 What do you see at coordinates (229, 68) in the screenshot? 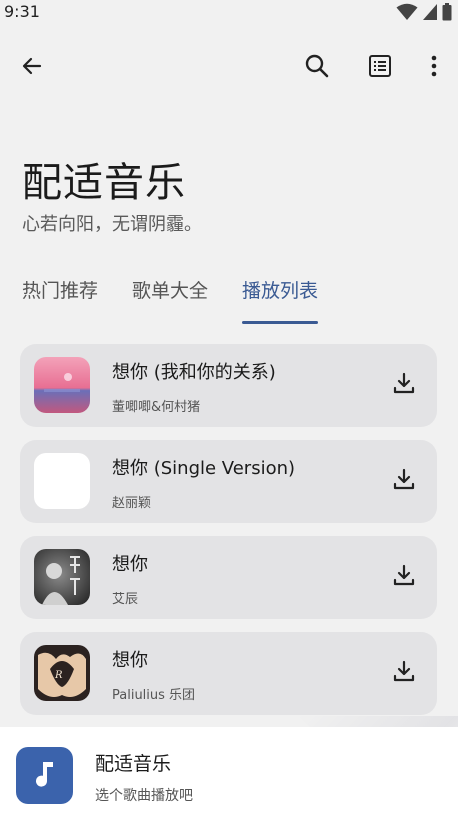
I see `app-bar` at bounding box center [229, 68].